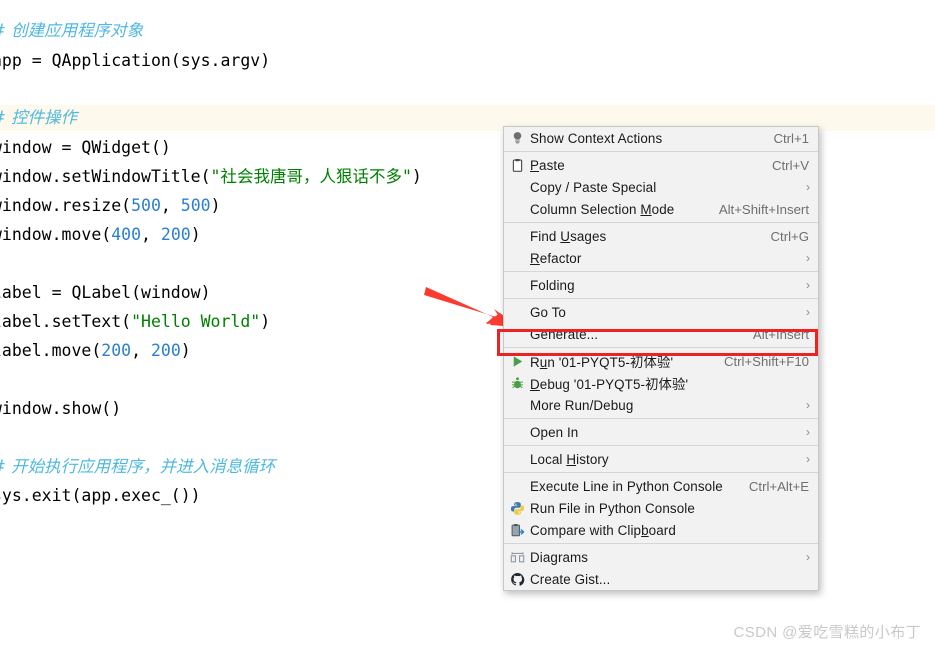  I want to click on menu-item-folding: Folding ›, so click(661, 285).